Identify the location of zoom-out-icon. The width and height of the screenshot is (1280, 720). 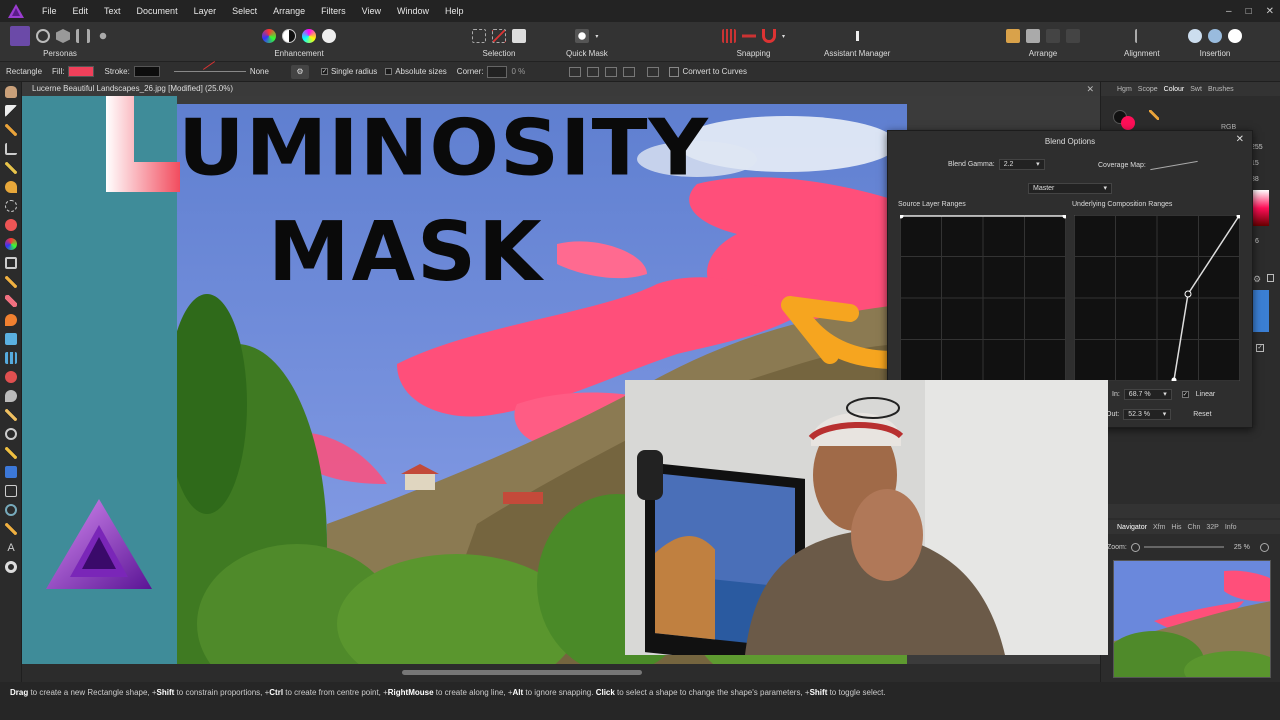
(1135, 547).